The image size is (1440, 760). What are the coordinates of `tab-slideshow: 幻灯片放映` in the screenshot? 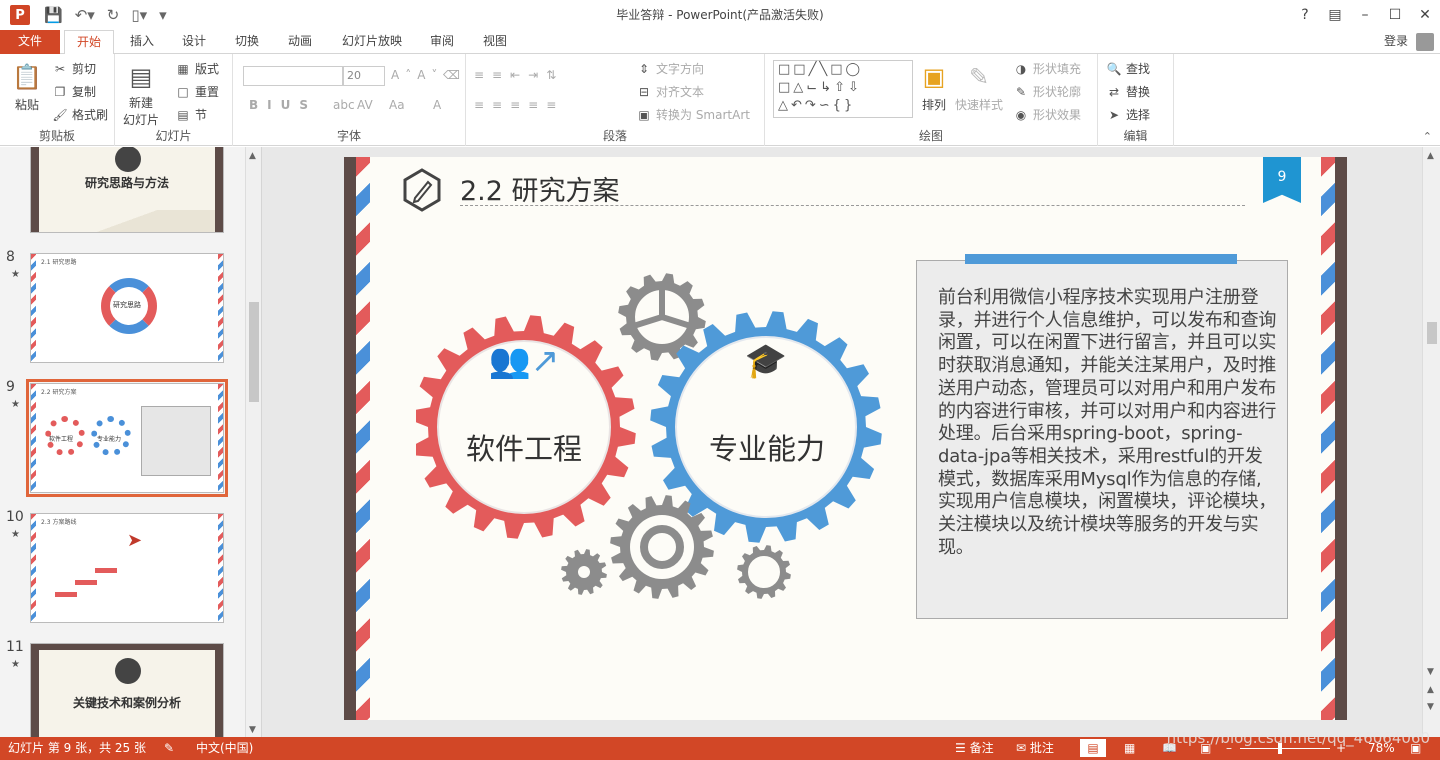 It's located at (372, 42).